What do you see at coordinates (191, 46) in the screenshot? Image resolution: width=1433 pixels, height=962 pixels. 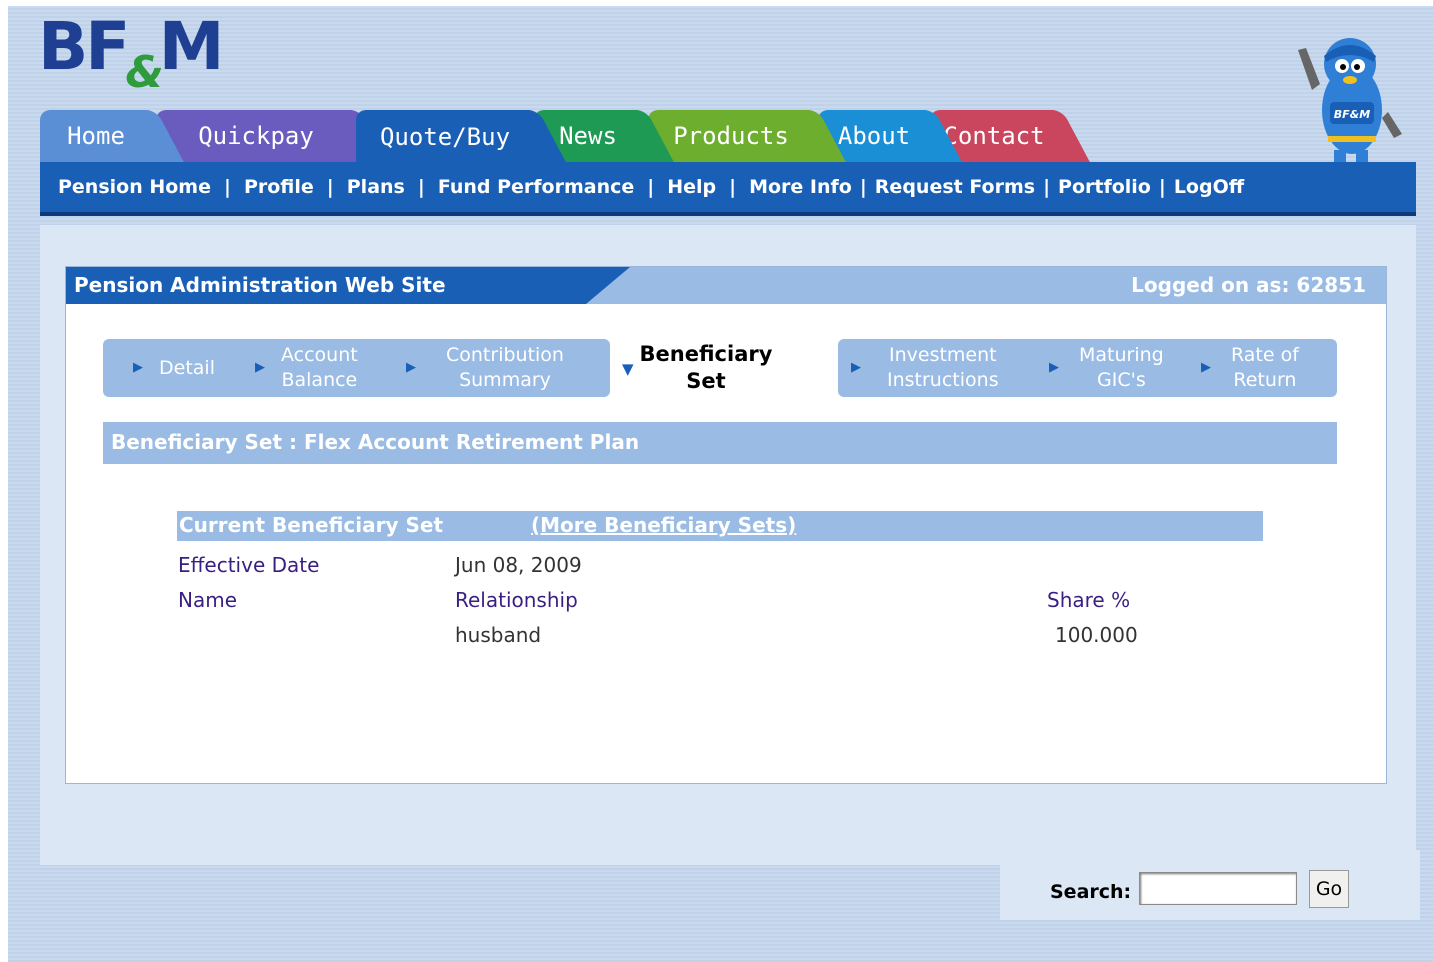 I see `logo-text-right: M` at bounding box center [191, 46].